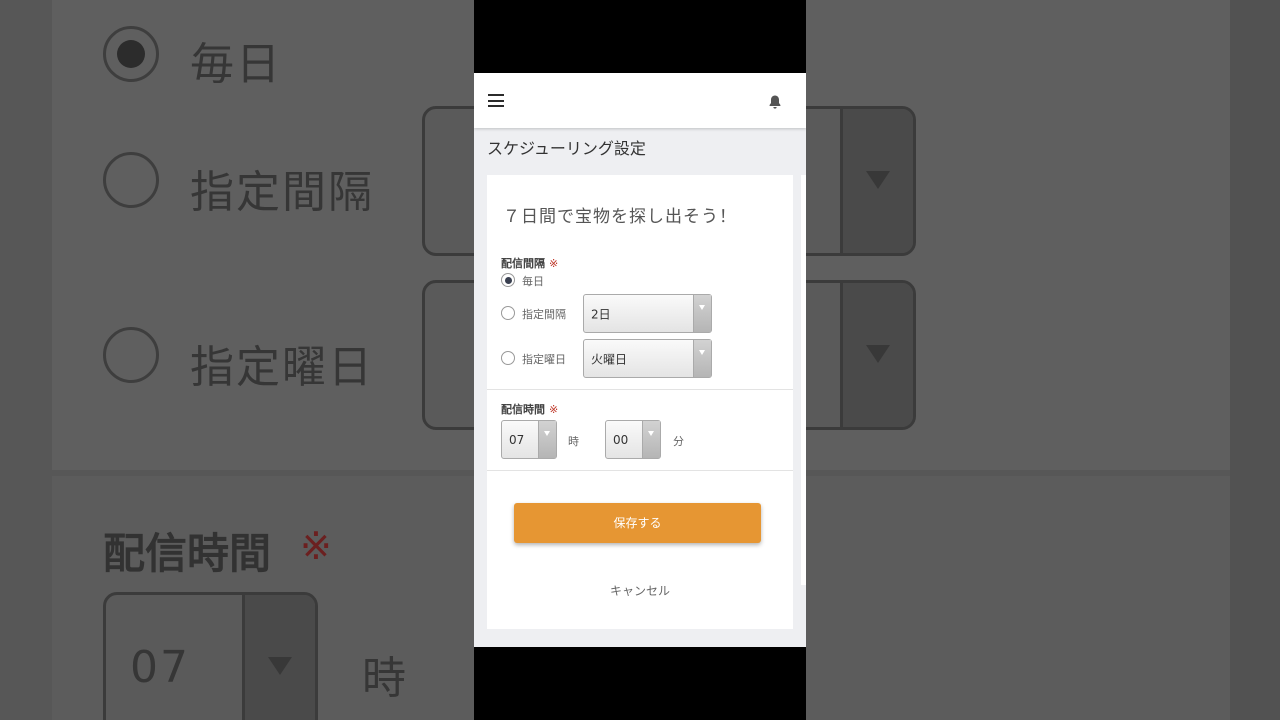 Image resolution: width=1280 pixels, height=720 pixels. I want to click on background-text: 毎日, so click(236, 64).